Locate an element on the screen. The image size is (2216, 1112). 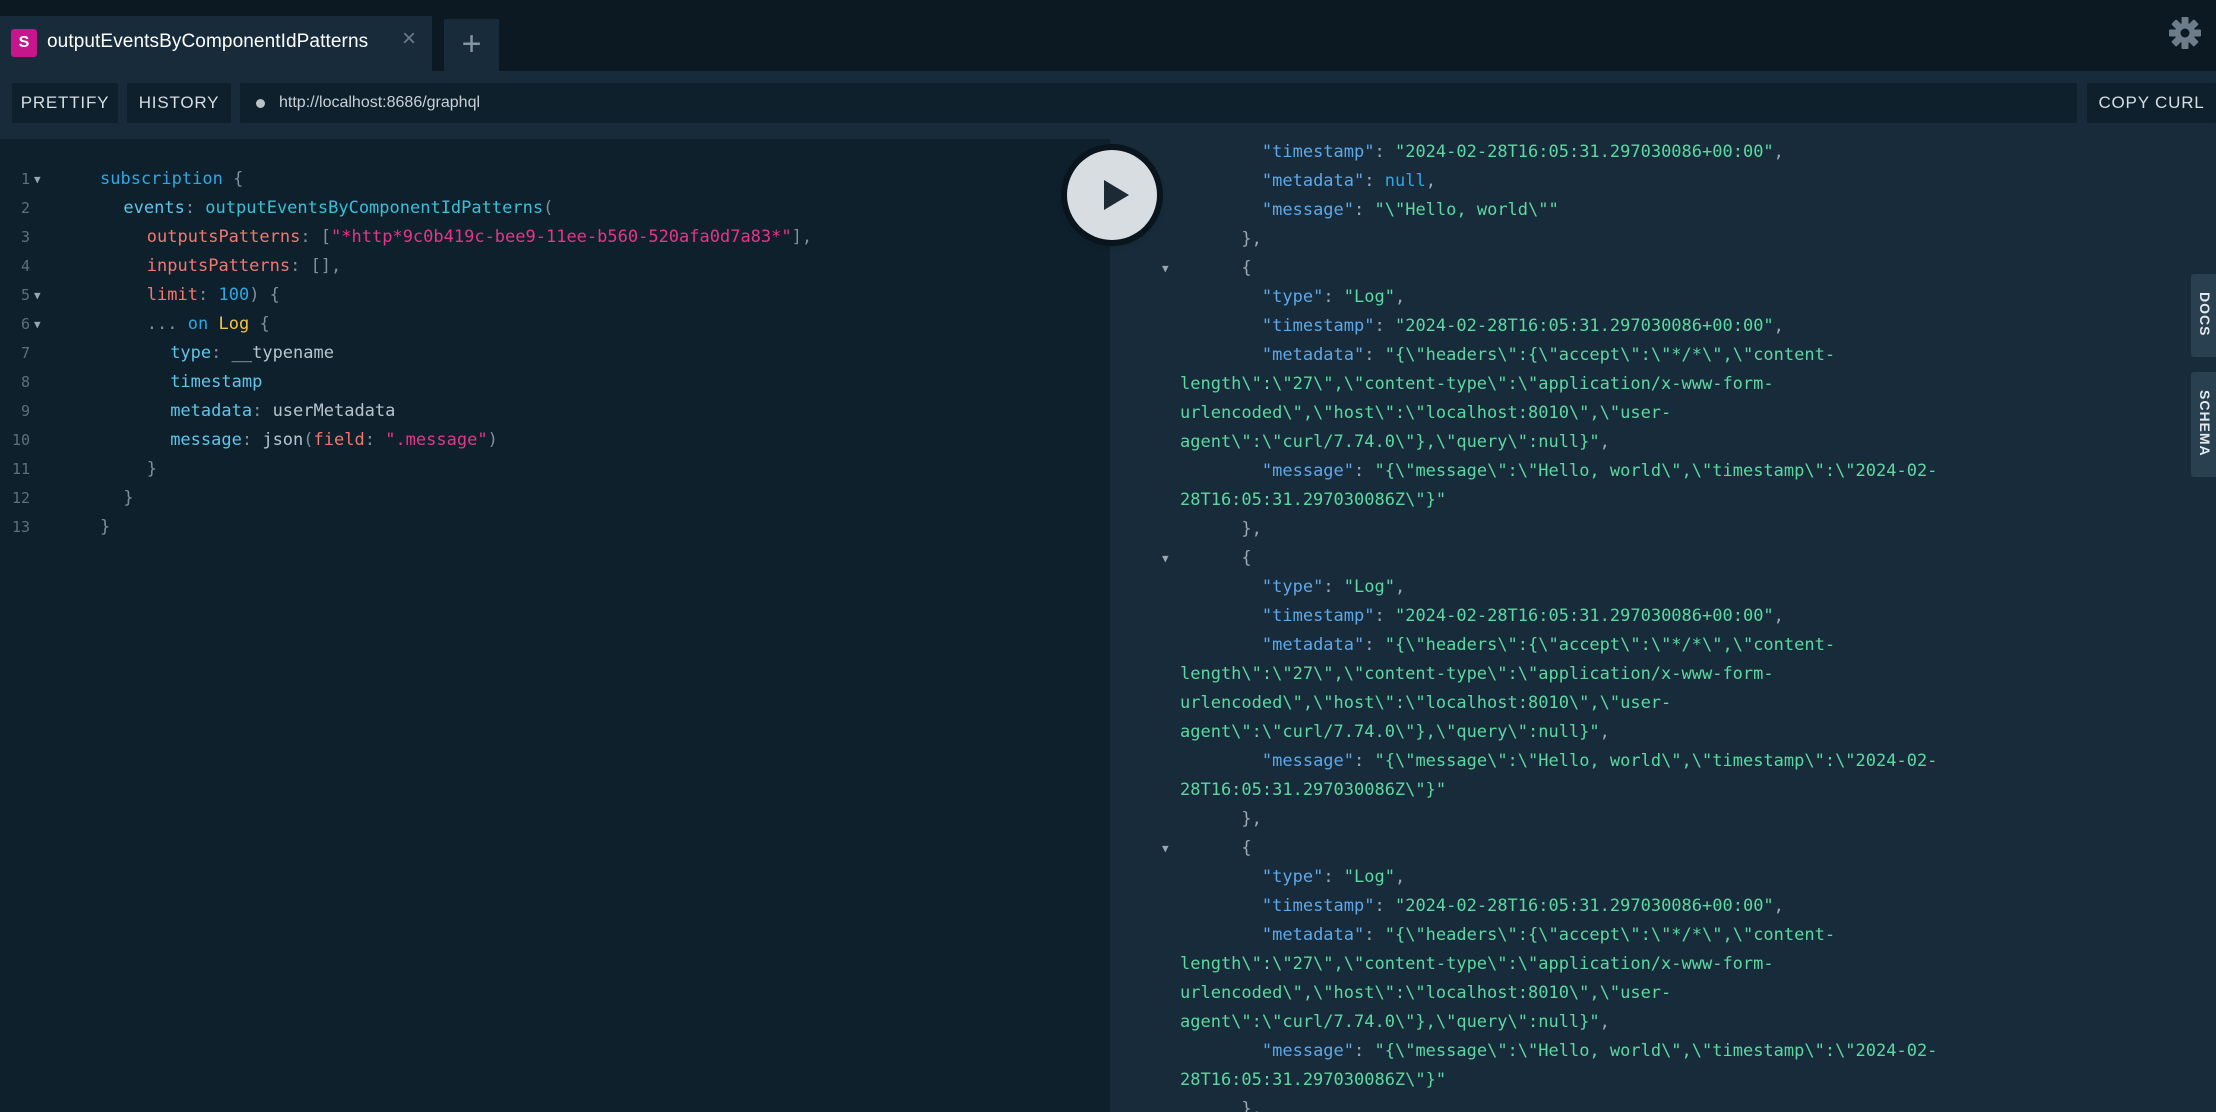
result-token: }, is located at coordinates (1221, 529).